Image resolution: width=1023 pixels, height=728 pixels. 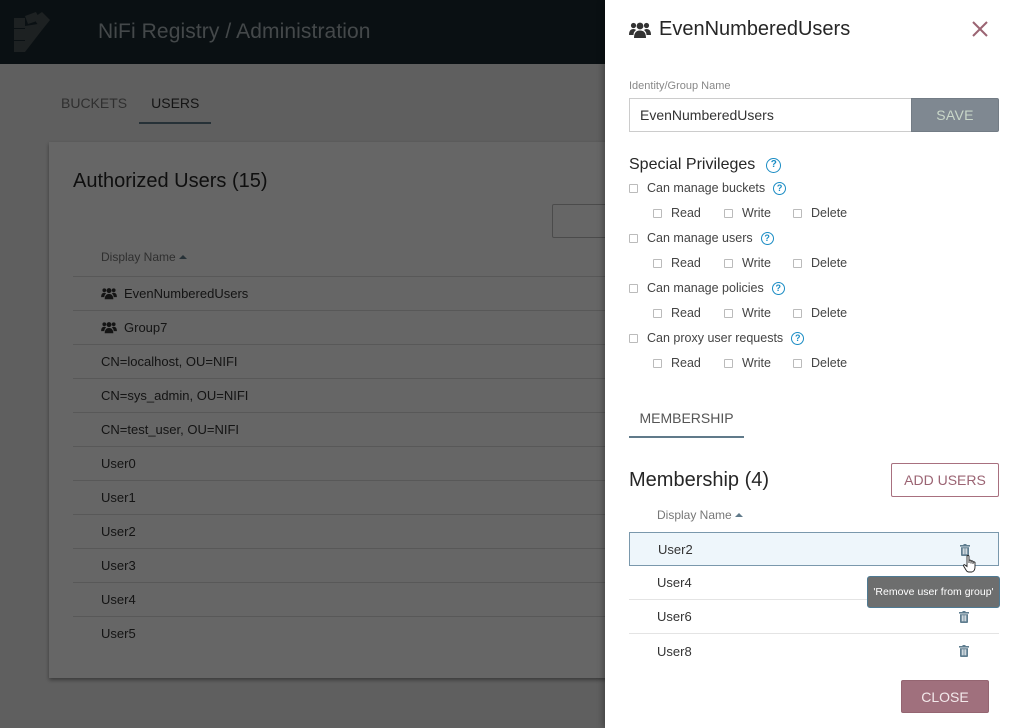 I want to click on panel-title-text: EvenNumberedUsers, so click(x=755, y=29).